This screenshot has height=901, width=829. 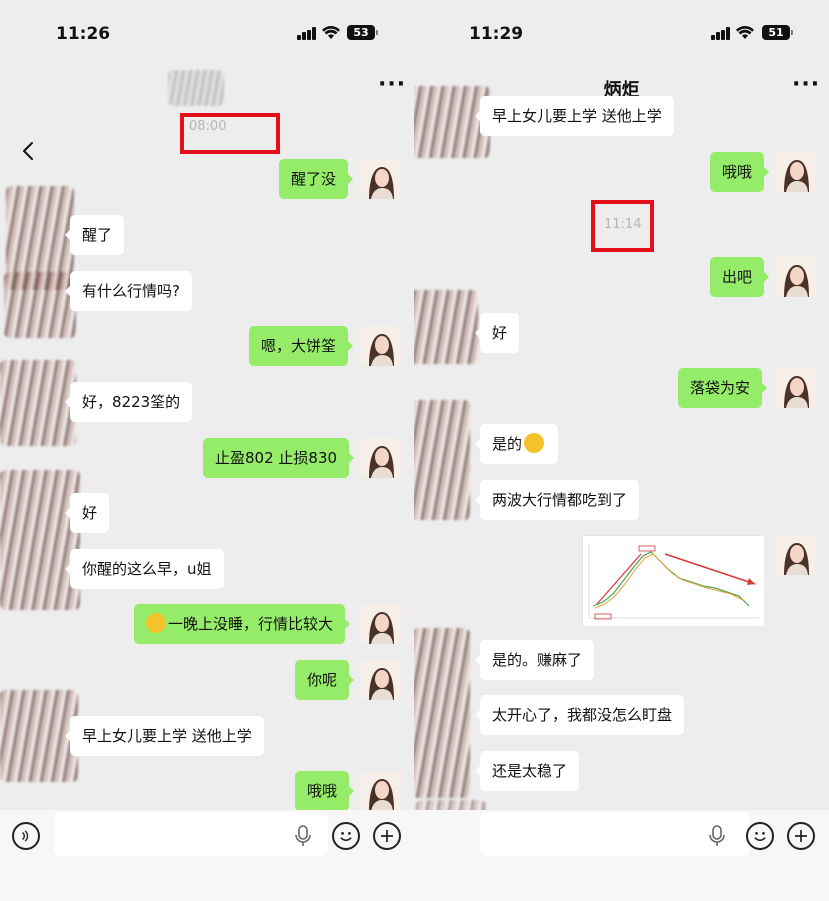 I want to click on message-bubble: 你呢, so click(x=325, y=680).